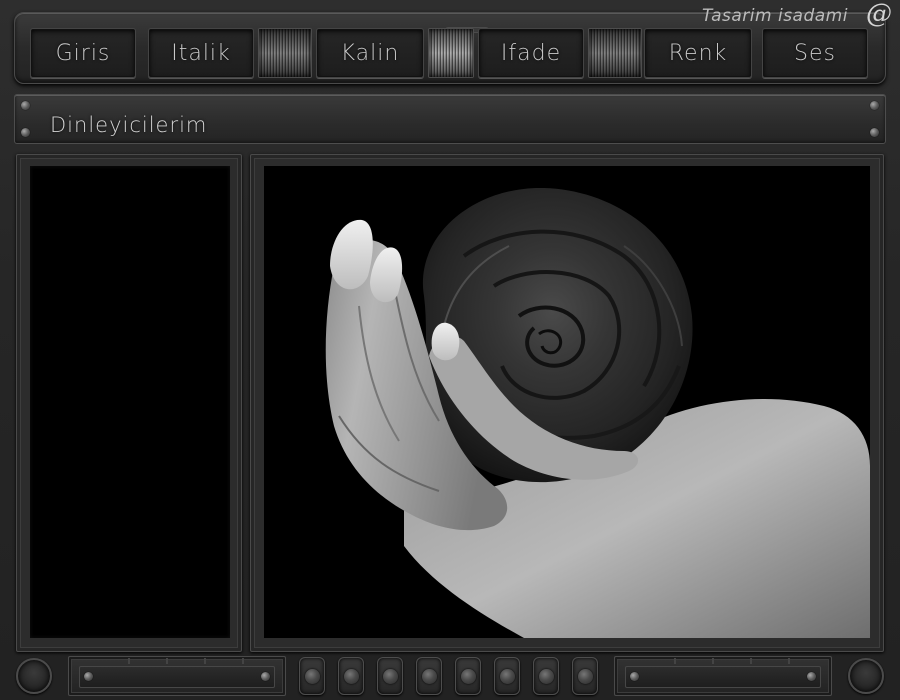 The width and height of the screenshot is (900, 700). What do you see at coordinates (723, 673) in the screenshot?
I see `right-slider-rail` at bounding box center [723, 673].